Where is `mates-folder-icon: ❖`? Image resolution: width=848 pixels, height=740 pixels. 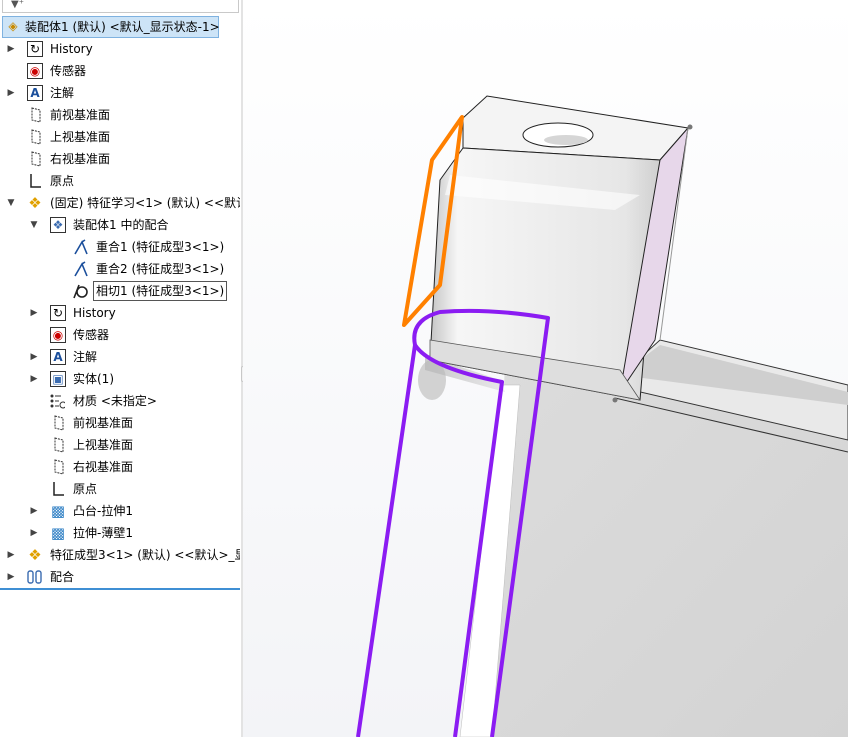
mates-folder-icon: ❖ is located at coordinates (58, 225).